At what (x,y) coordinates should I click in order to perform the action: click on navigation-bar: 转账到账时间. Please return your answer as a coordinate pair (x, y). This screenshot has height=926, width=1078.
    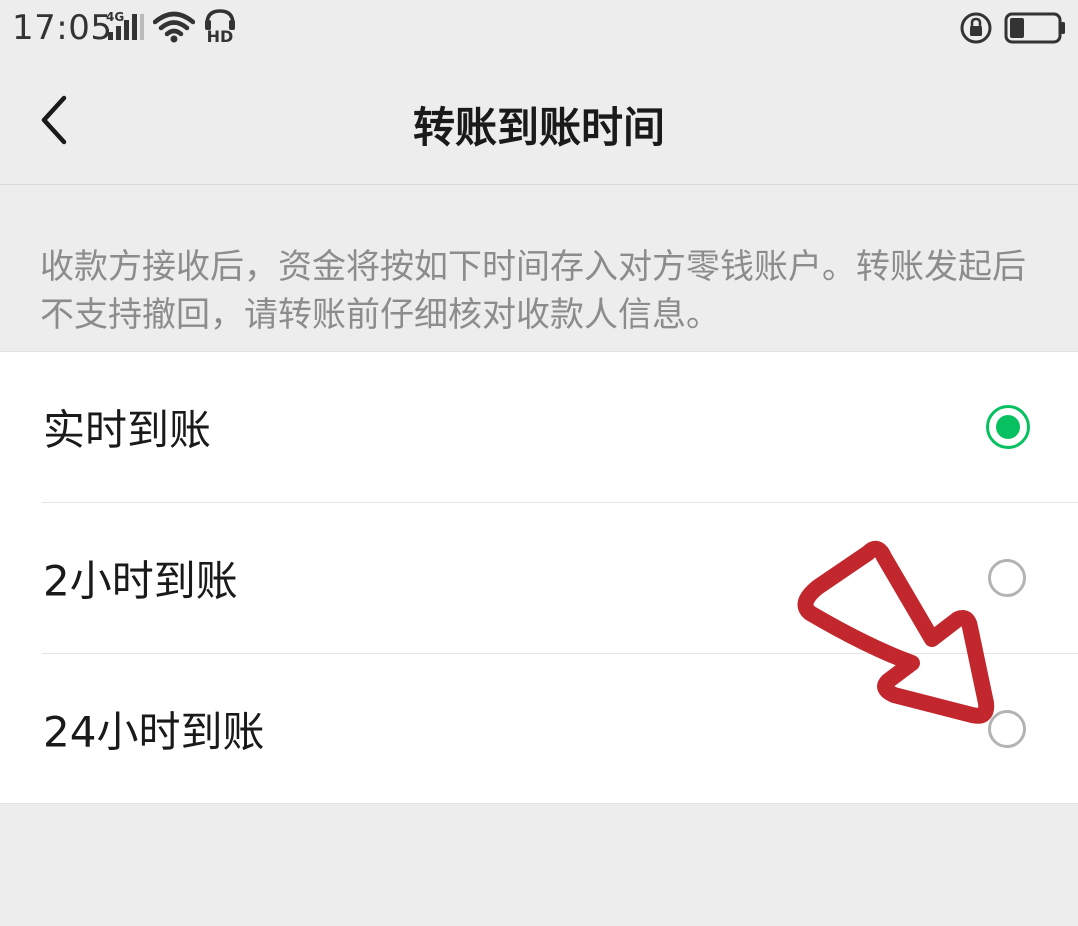
    Looking at the image, I should click on (539, 120).